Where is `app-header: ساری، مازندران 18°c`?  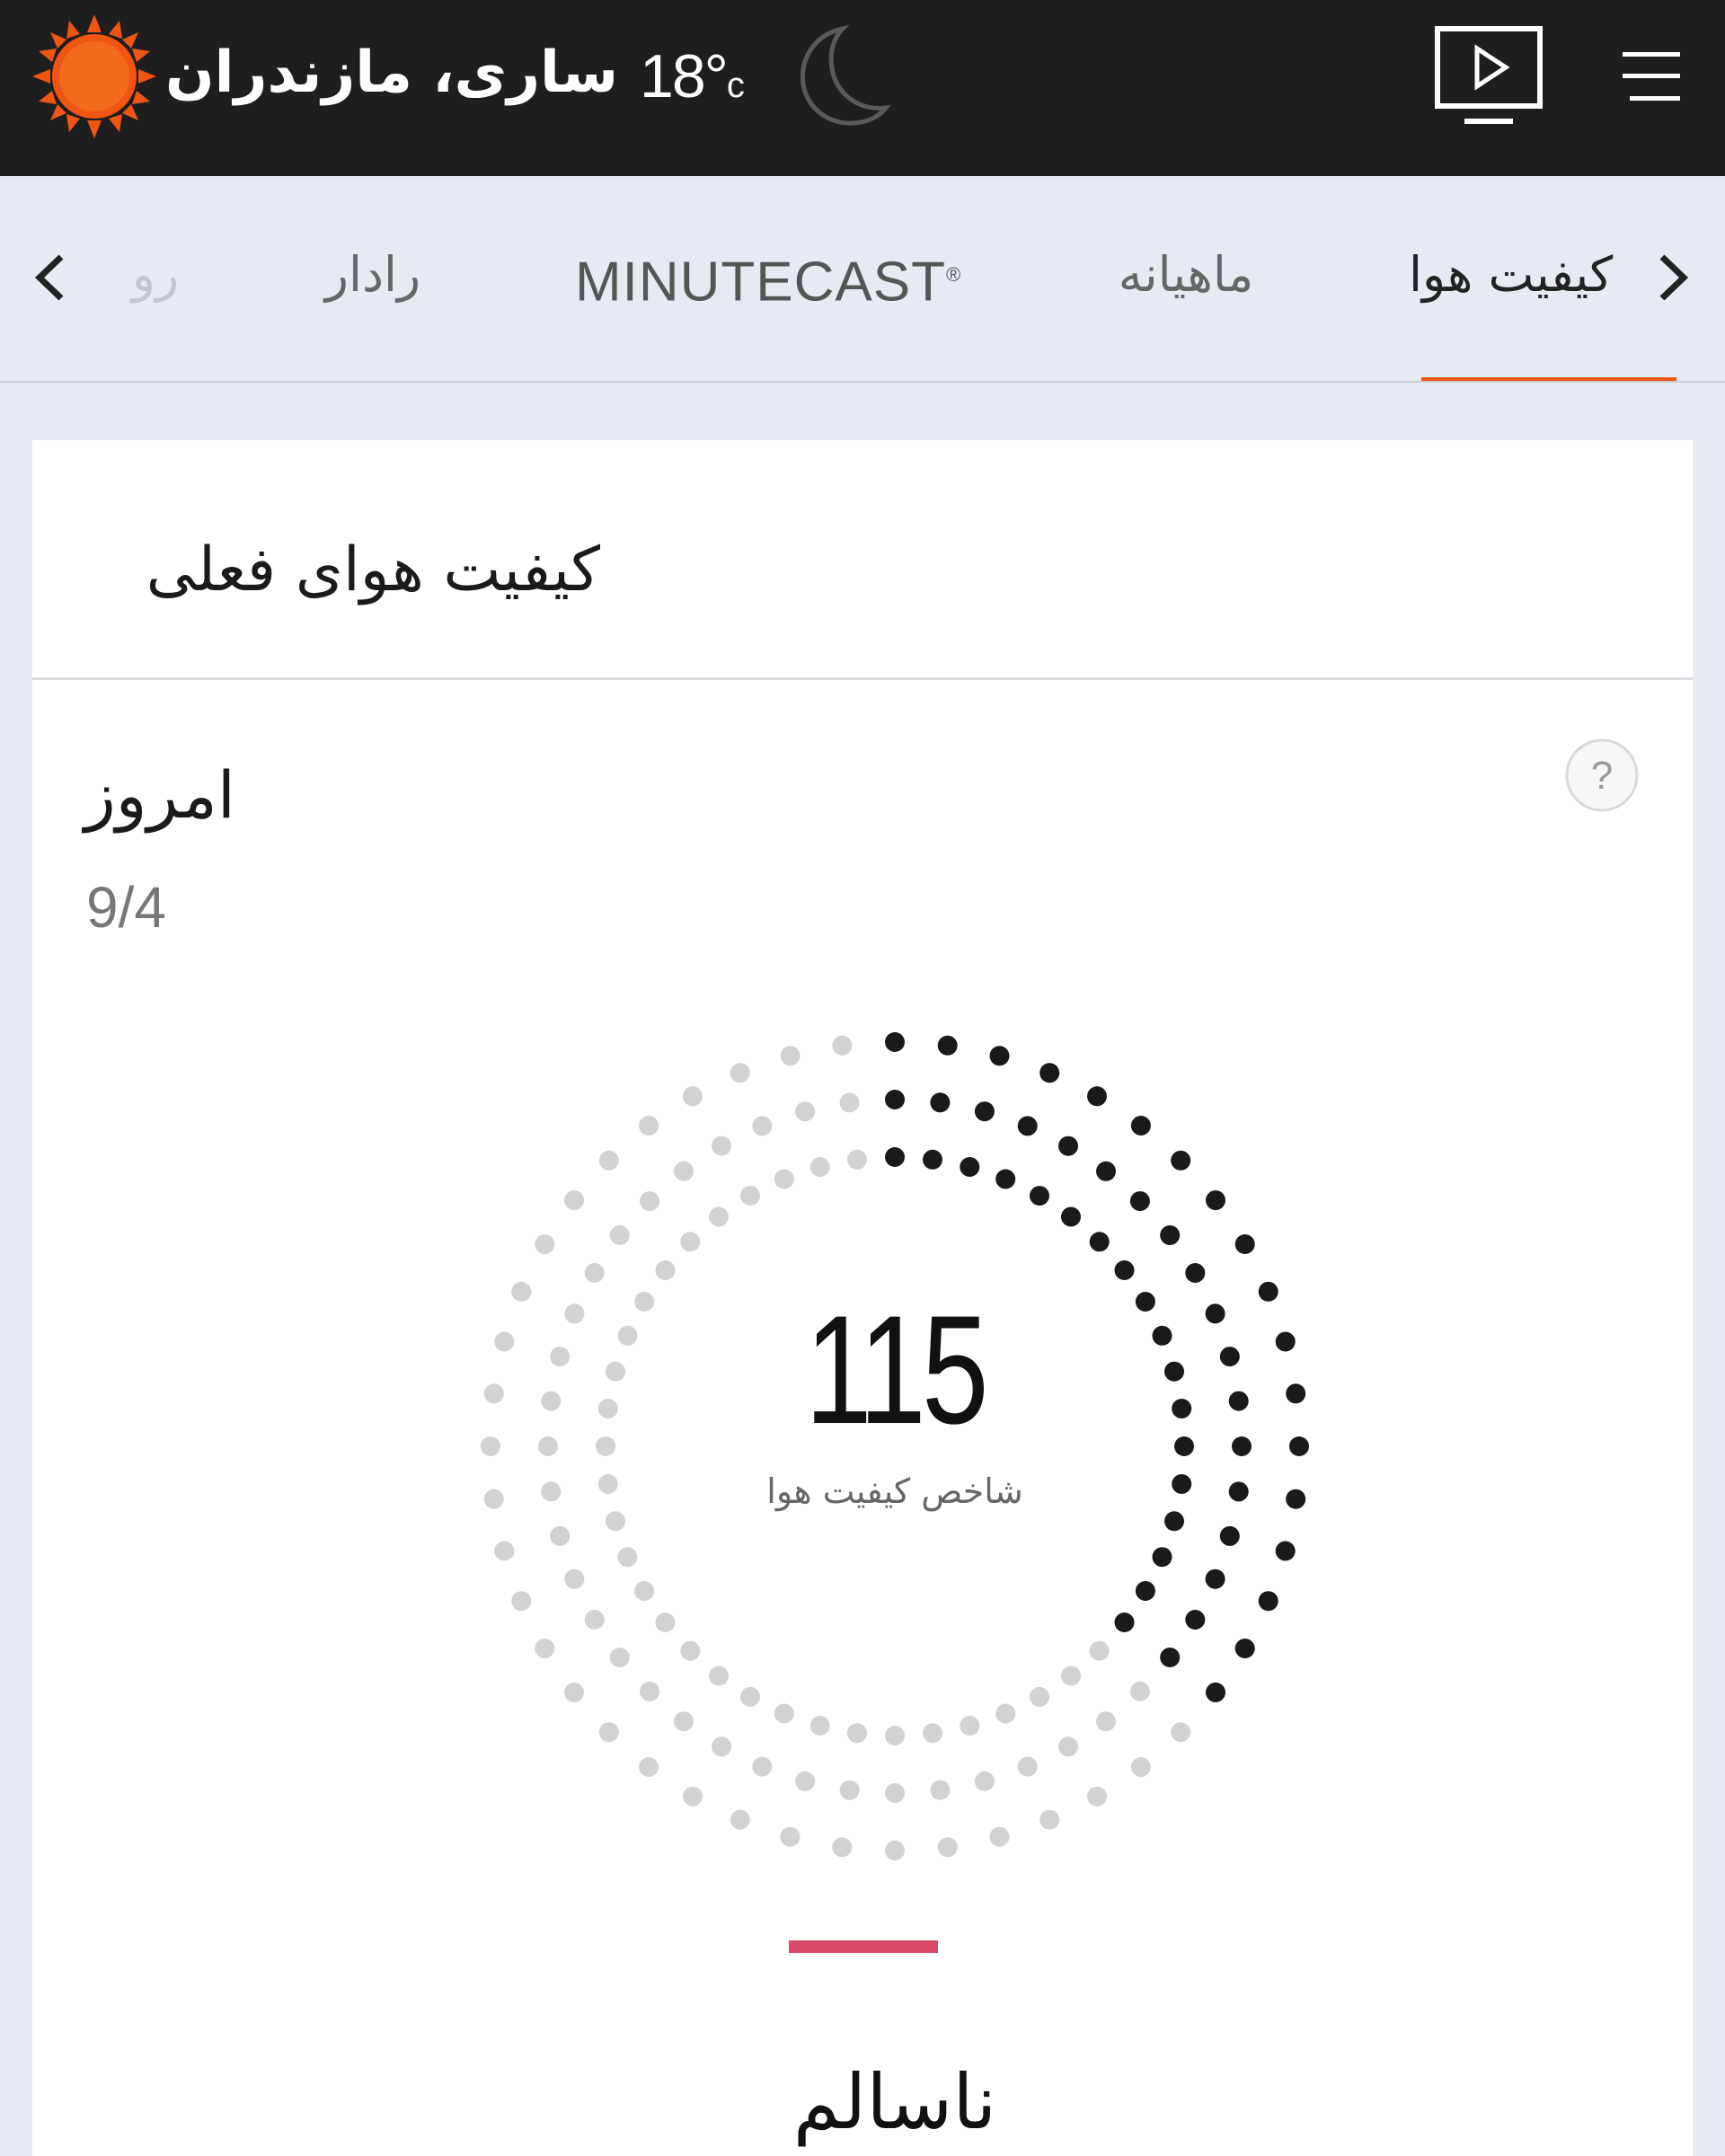 app-header: ساری، مازندران 18°c is located at coordinates (862, 88).